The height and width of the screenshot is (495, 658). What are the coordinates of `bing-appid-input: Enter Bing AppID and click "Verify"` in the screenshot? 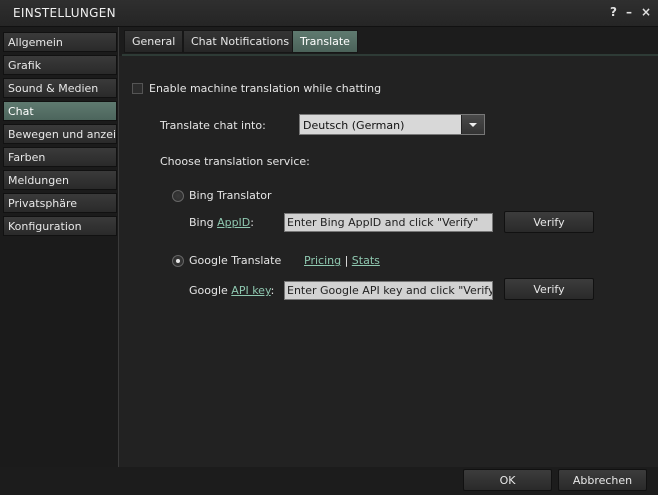 It's located at (388, 222).